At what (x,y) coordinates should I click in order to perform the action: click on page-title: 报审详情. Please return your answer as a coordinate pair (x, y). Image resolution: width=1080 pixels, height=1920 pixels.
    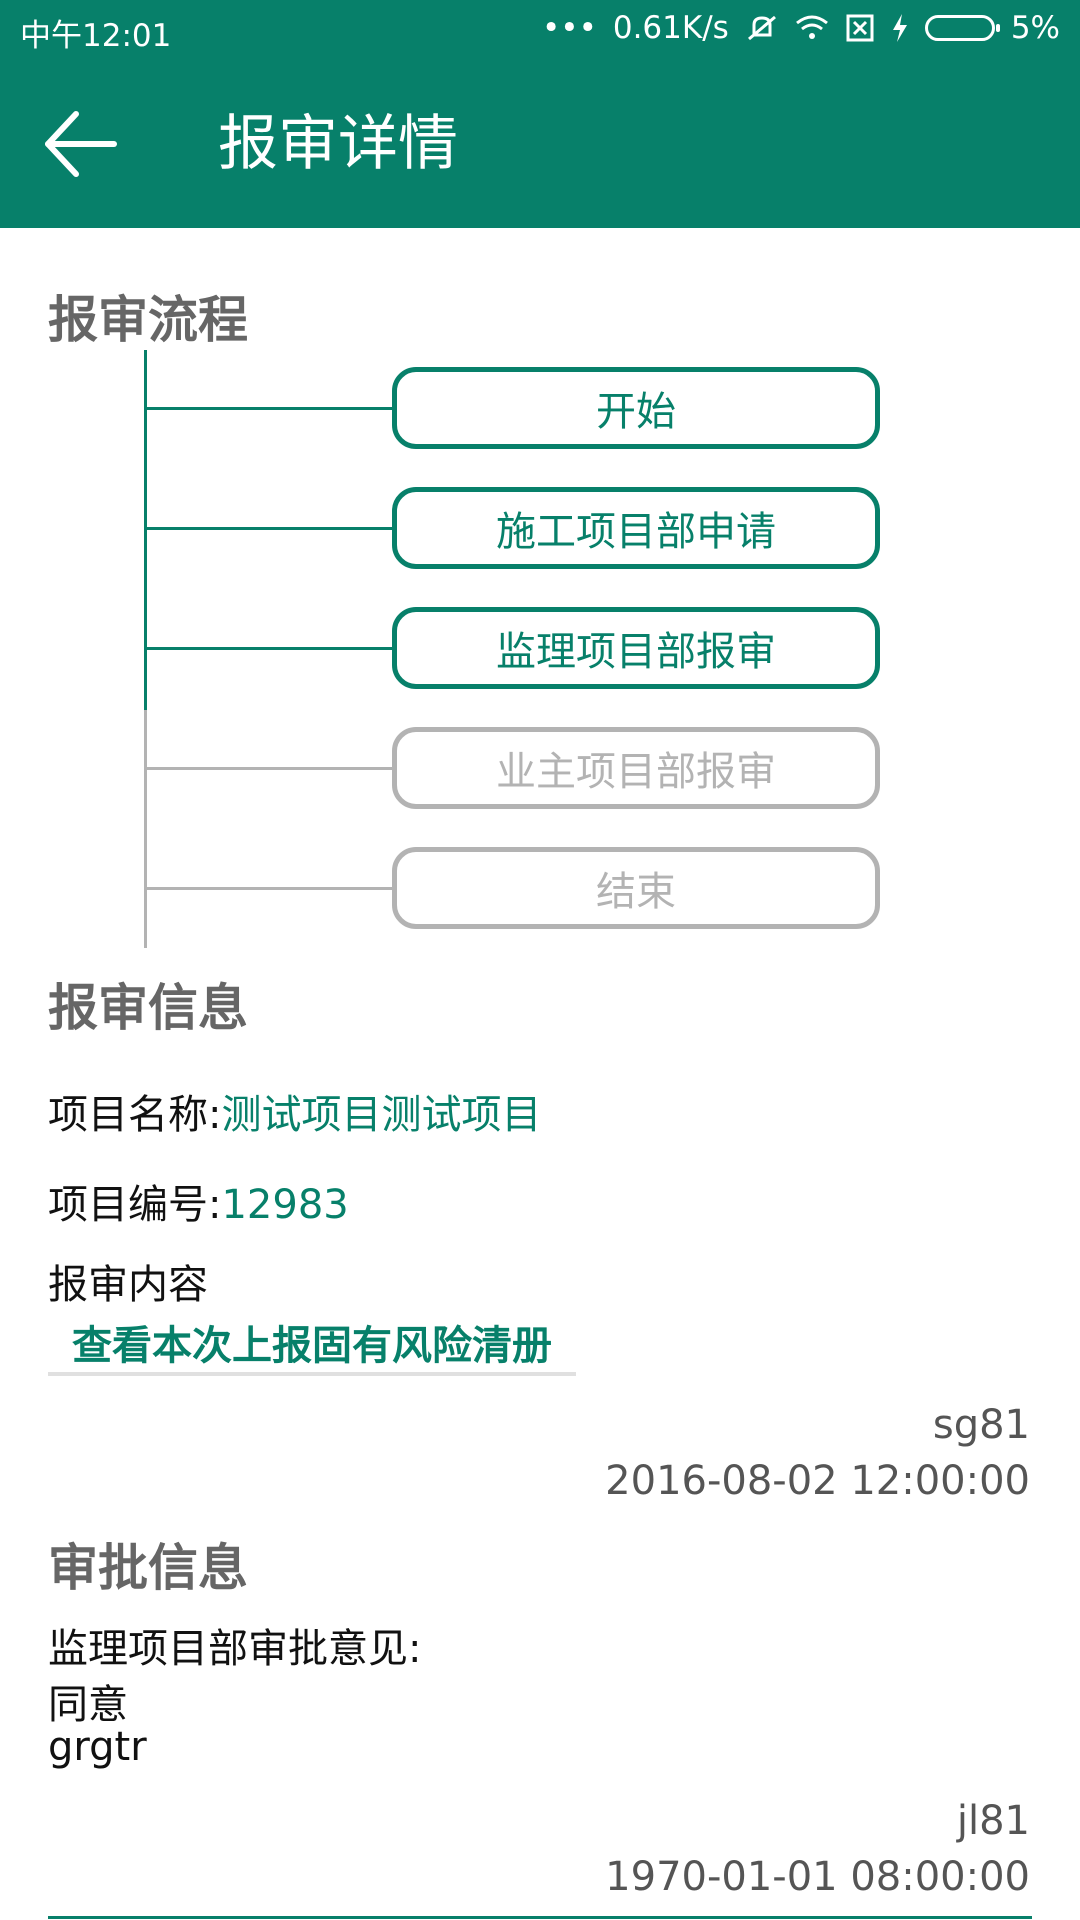
    Looking at the image, I should click on (338, 144).